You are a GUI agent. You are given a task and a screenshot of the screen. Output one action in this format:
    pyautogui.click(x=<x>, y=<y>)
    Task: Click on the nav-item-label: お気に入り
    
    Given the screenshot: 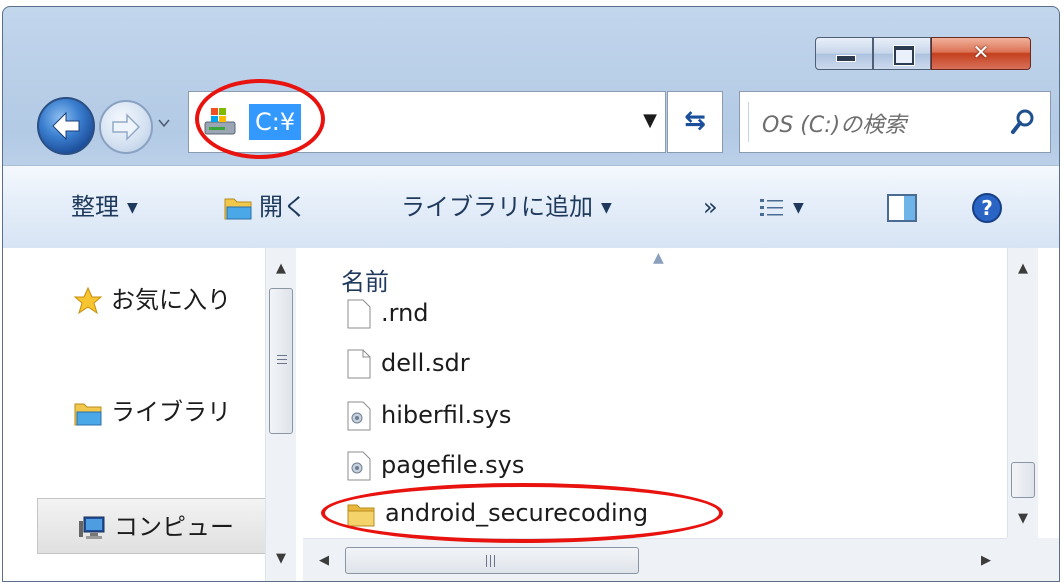 What is the action you would take?
    pyautogui.click(x=171, y=300)
    